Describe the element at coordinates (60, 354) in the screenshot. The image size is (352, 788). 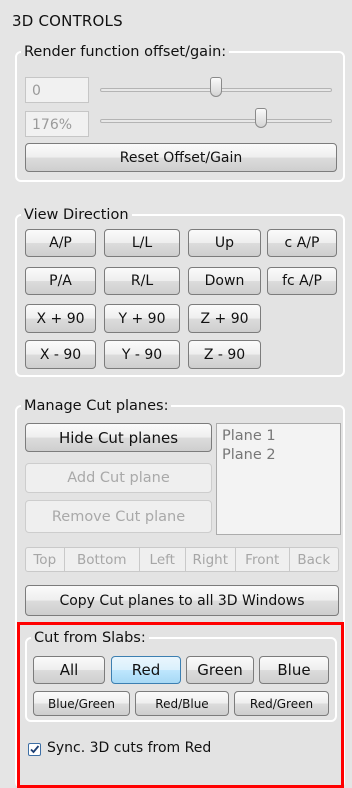
I see `rotate-x-minus-90-button: X - 90` at that location.